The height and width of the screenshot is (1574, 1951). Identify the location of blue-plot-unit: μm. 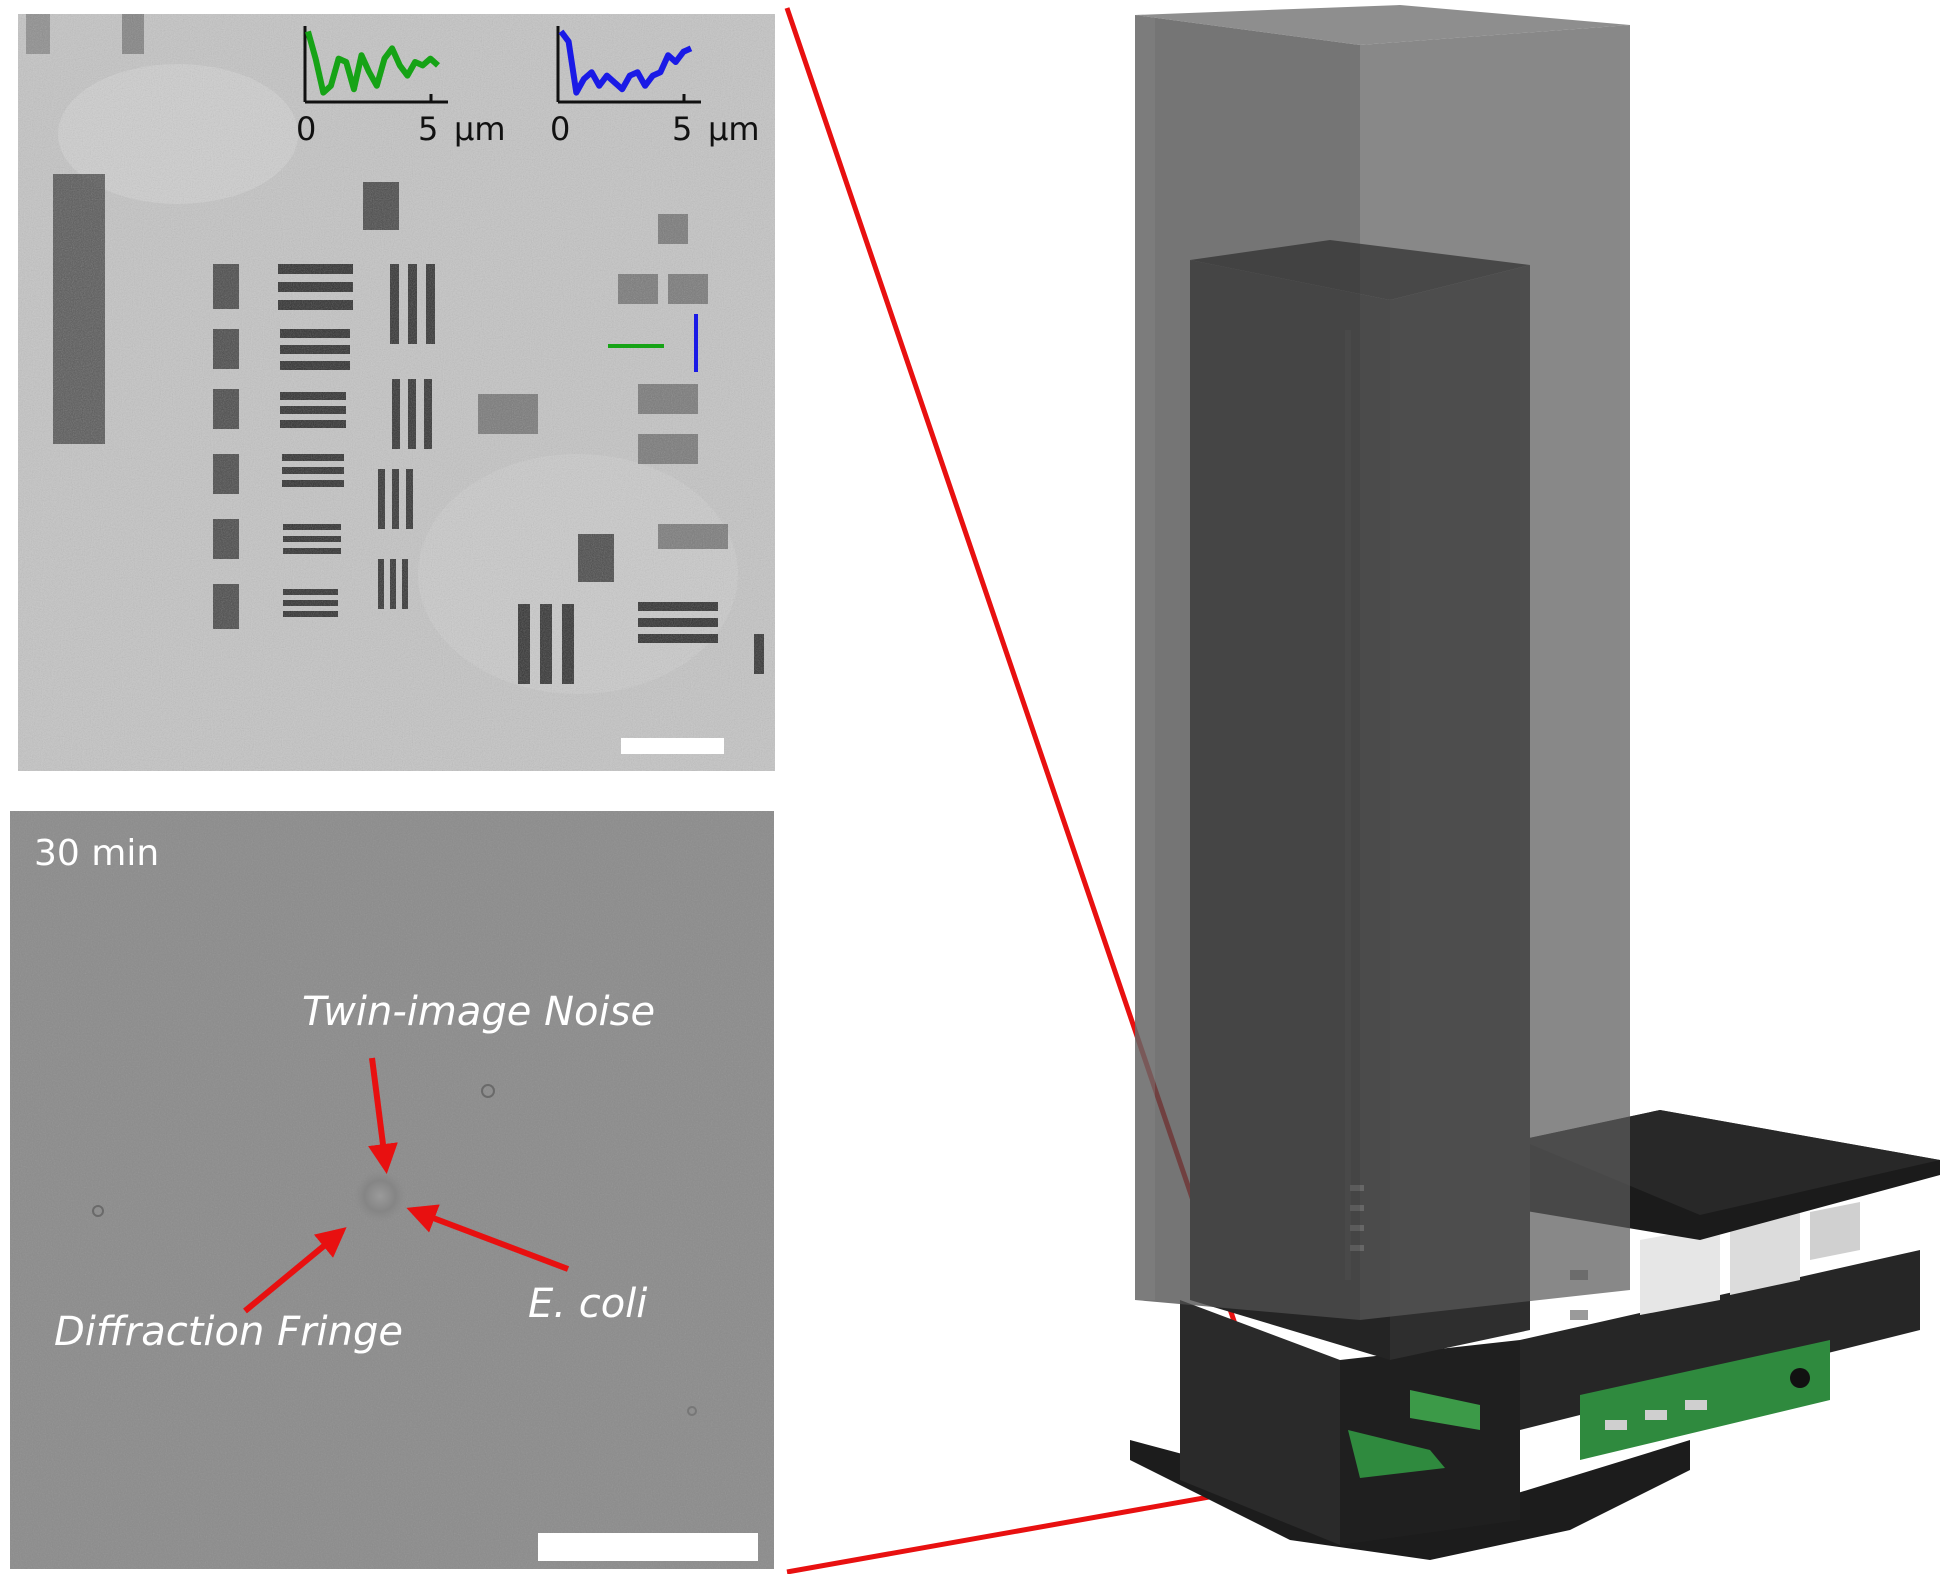
(734, 129).